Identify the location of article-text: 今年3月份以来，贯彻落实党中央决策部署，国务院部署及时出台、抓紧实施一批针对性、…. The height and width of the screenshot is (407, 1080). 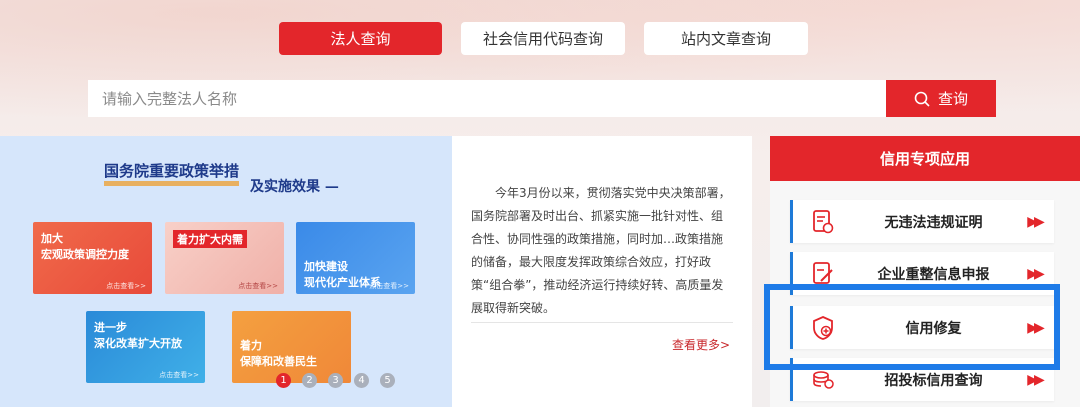
(601, 250).